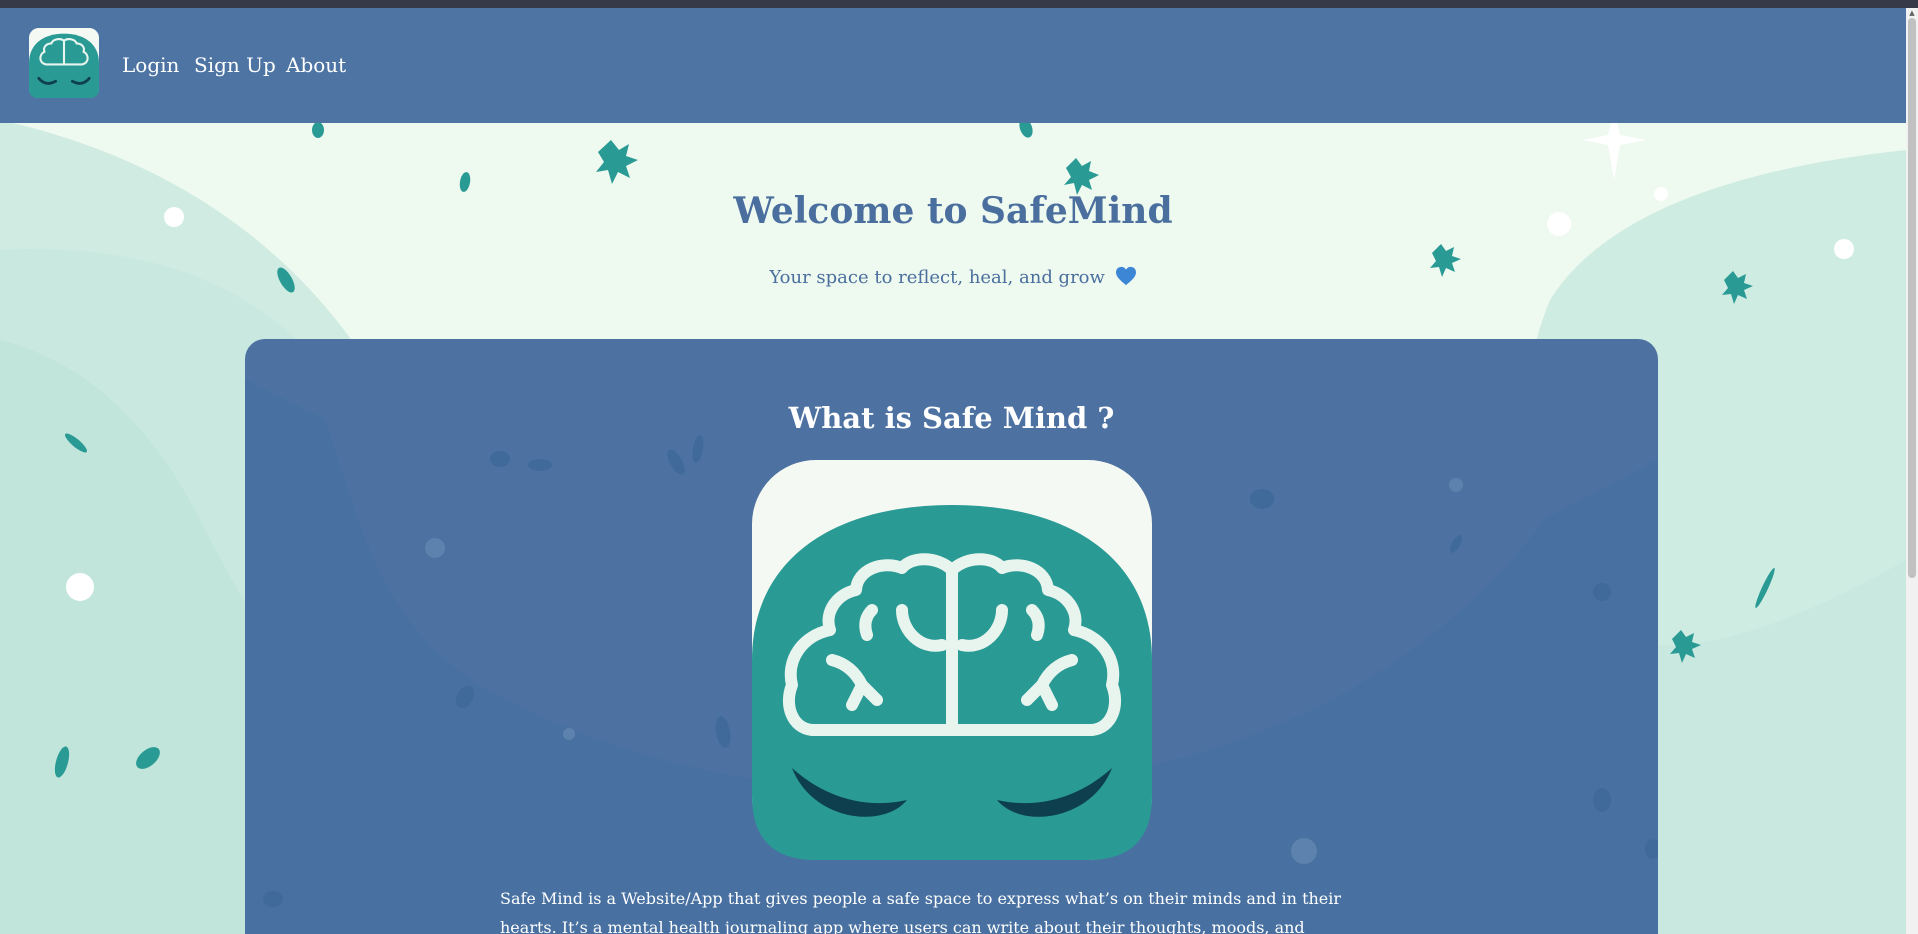  What do you see at coordinates (953, 65) in the screenshot?
I see `navbar: Login Sign Up About` at bounding box center [953, 65].